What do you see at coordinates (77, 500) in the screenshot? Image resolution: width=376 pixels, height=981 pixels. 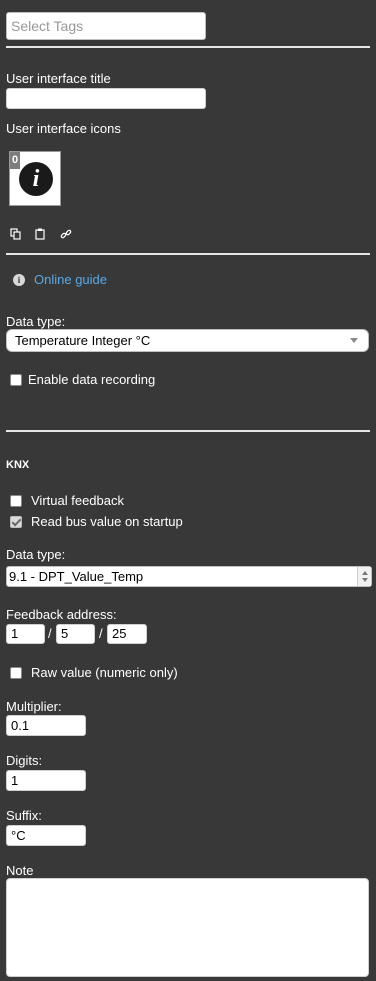 I see `virtual-feedback-label: Virtual feedback` at bounding box center [77, 500].